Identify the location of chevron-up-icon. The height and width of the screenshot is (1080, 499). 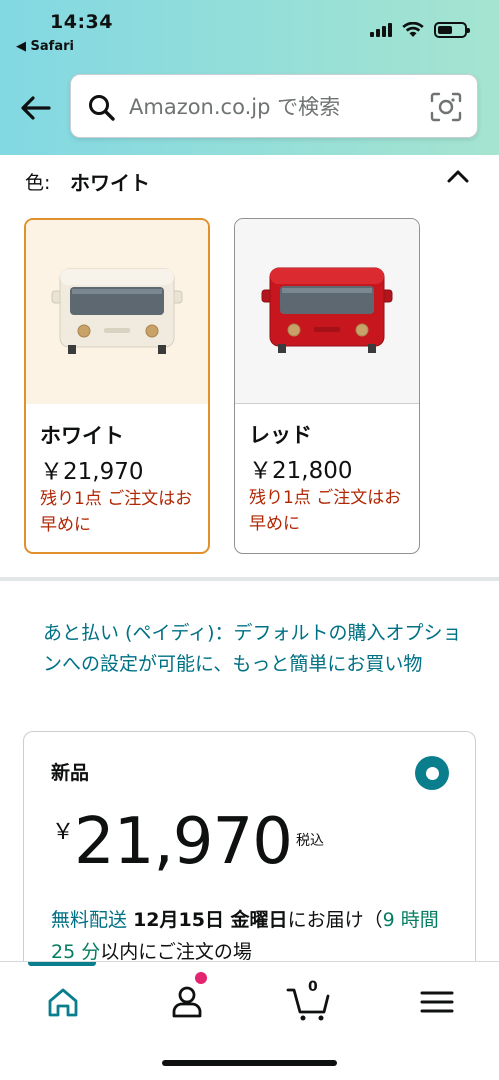
(458, 177).